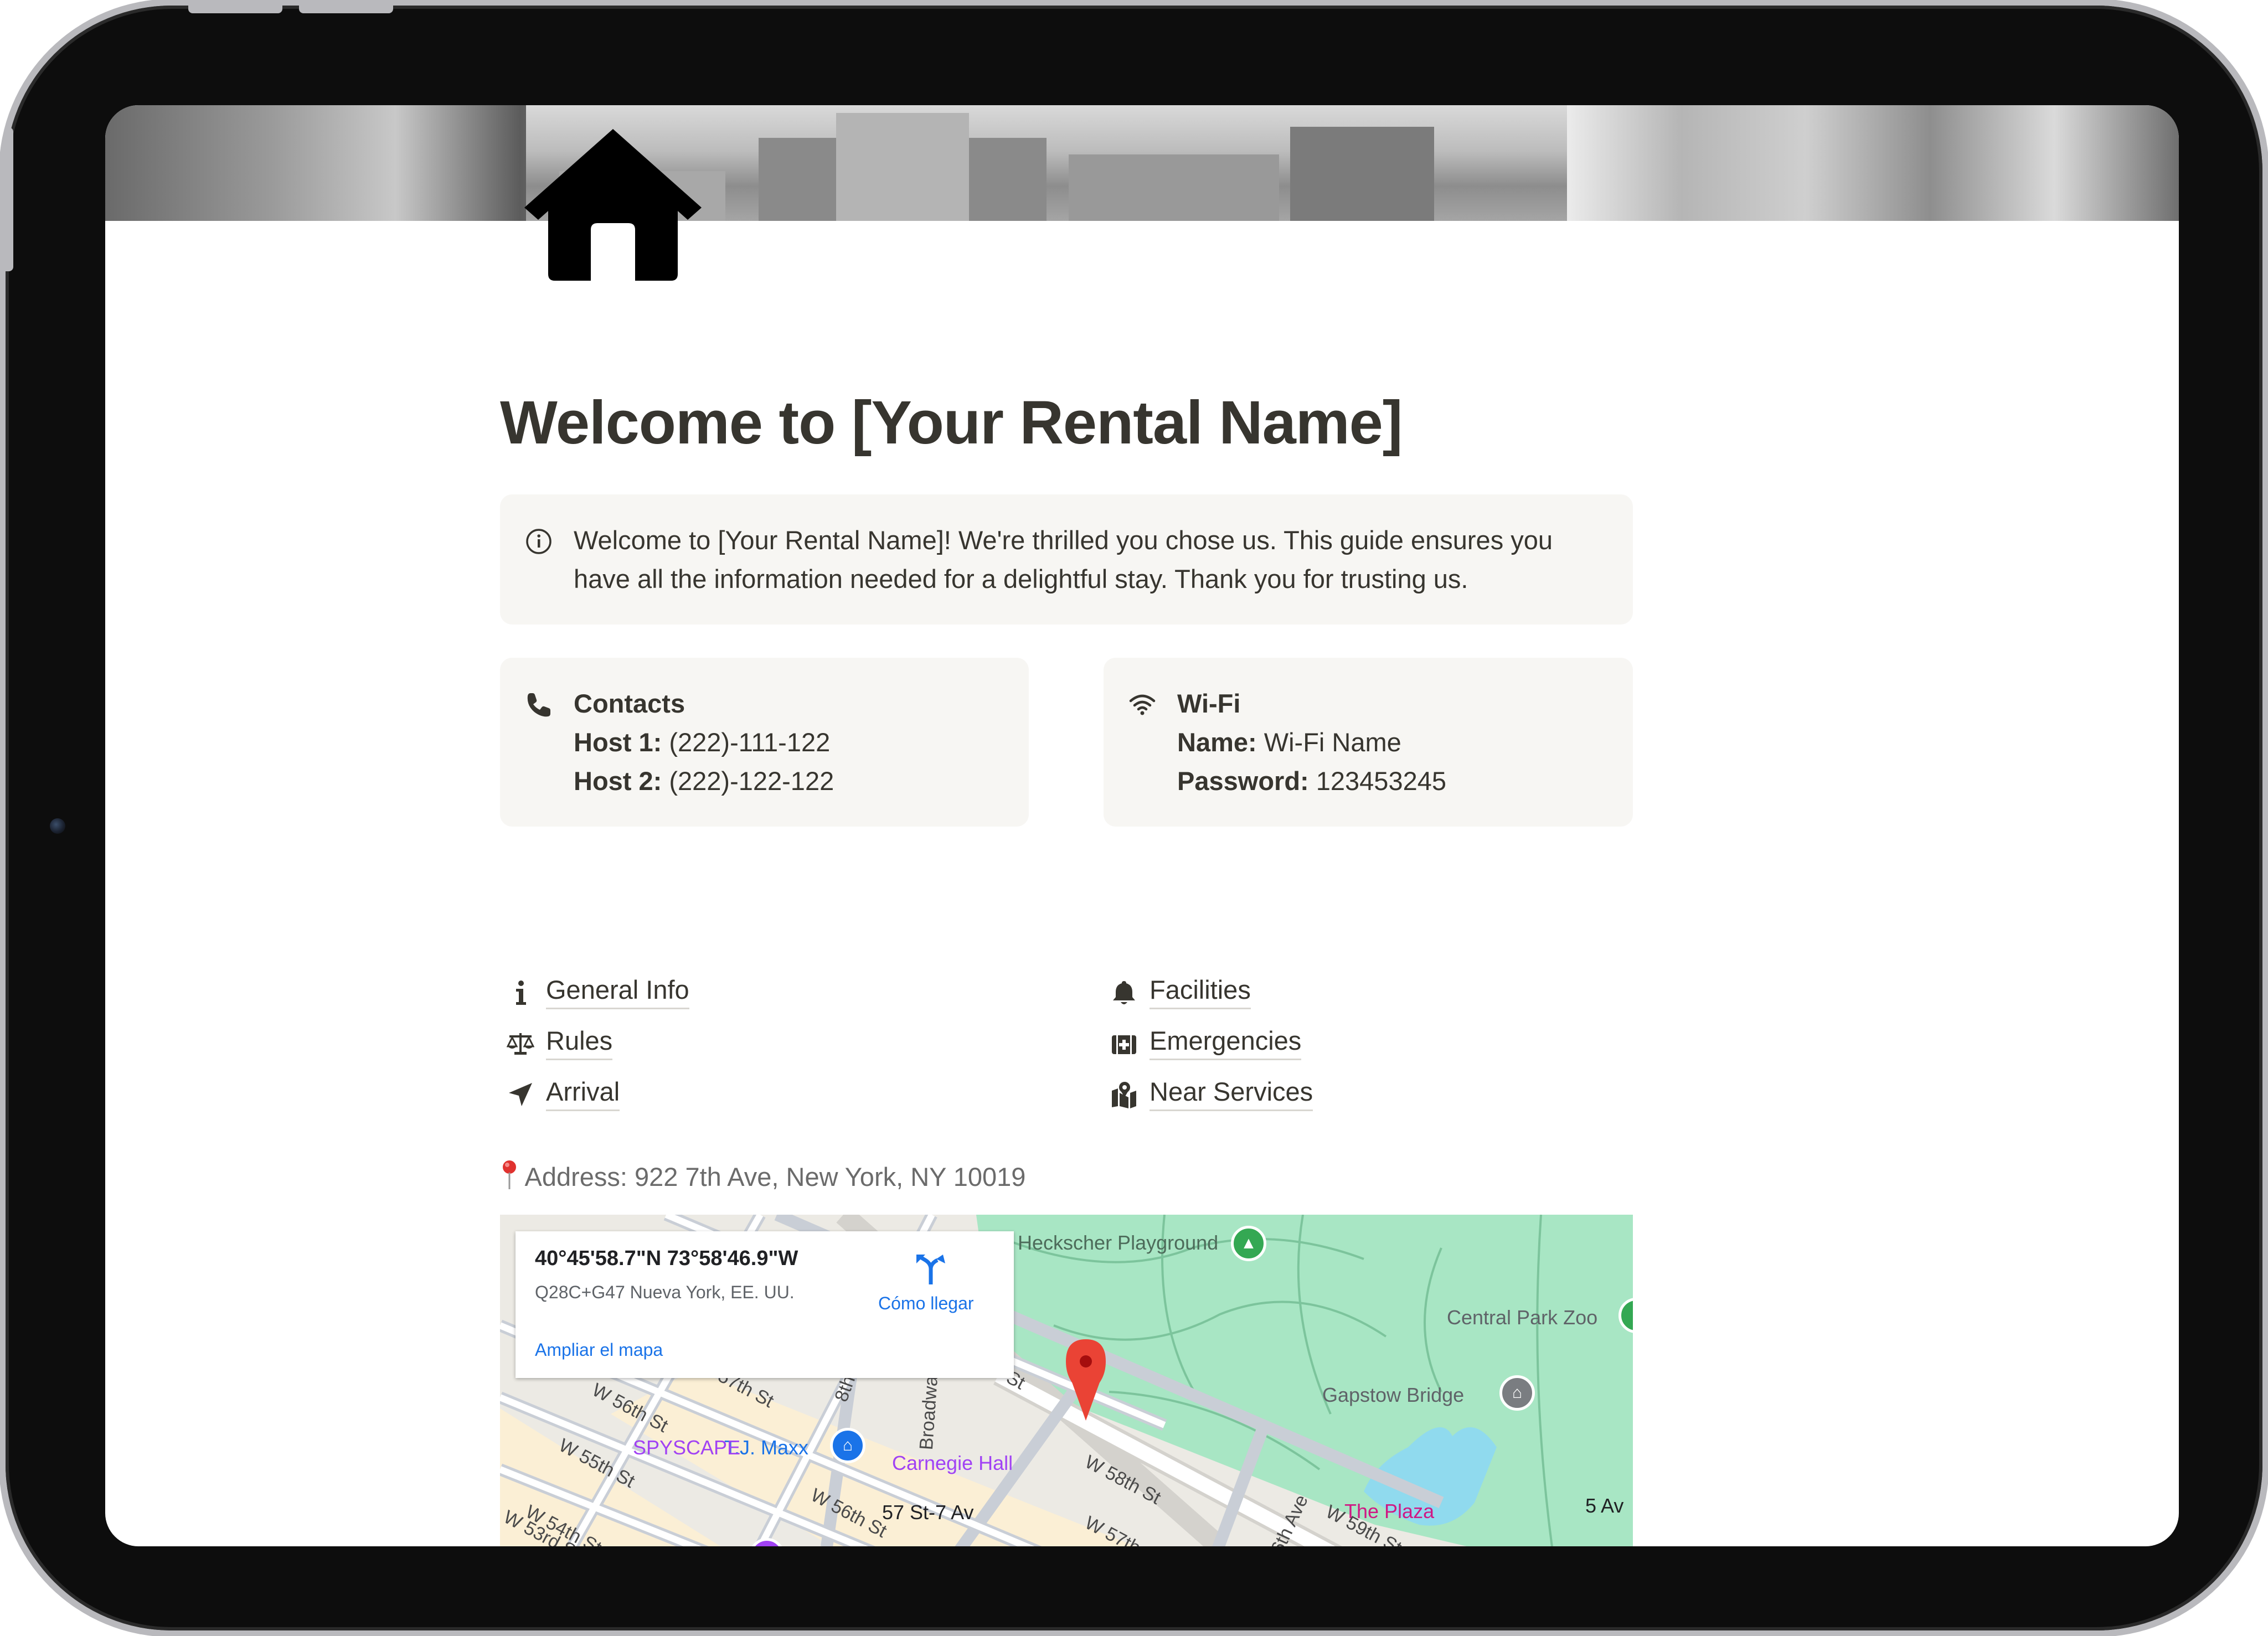 This screenshot has width=2268, height=1636. I want to click on map-label-spyscape: SPYSCAPE, so click(686, 1447).